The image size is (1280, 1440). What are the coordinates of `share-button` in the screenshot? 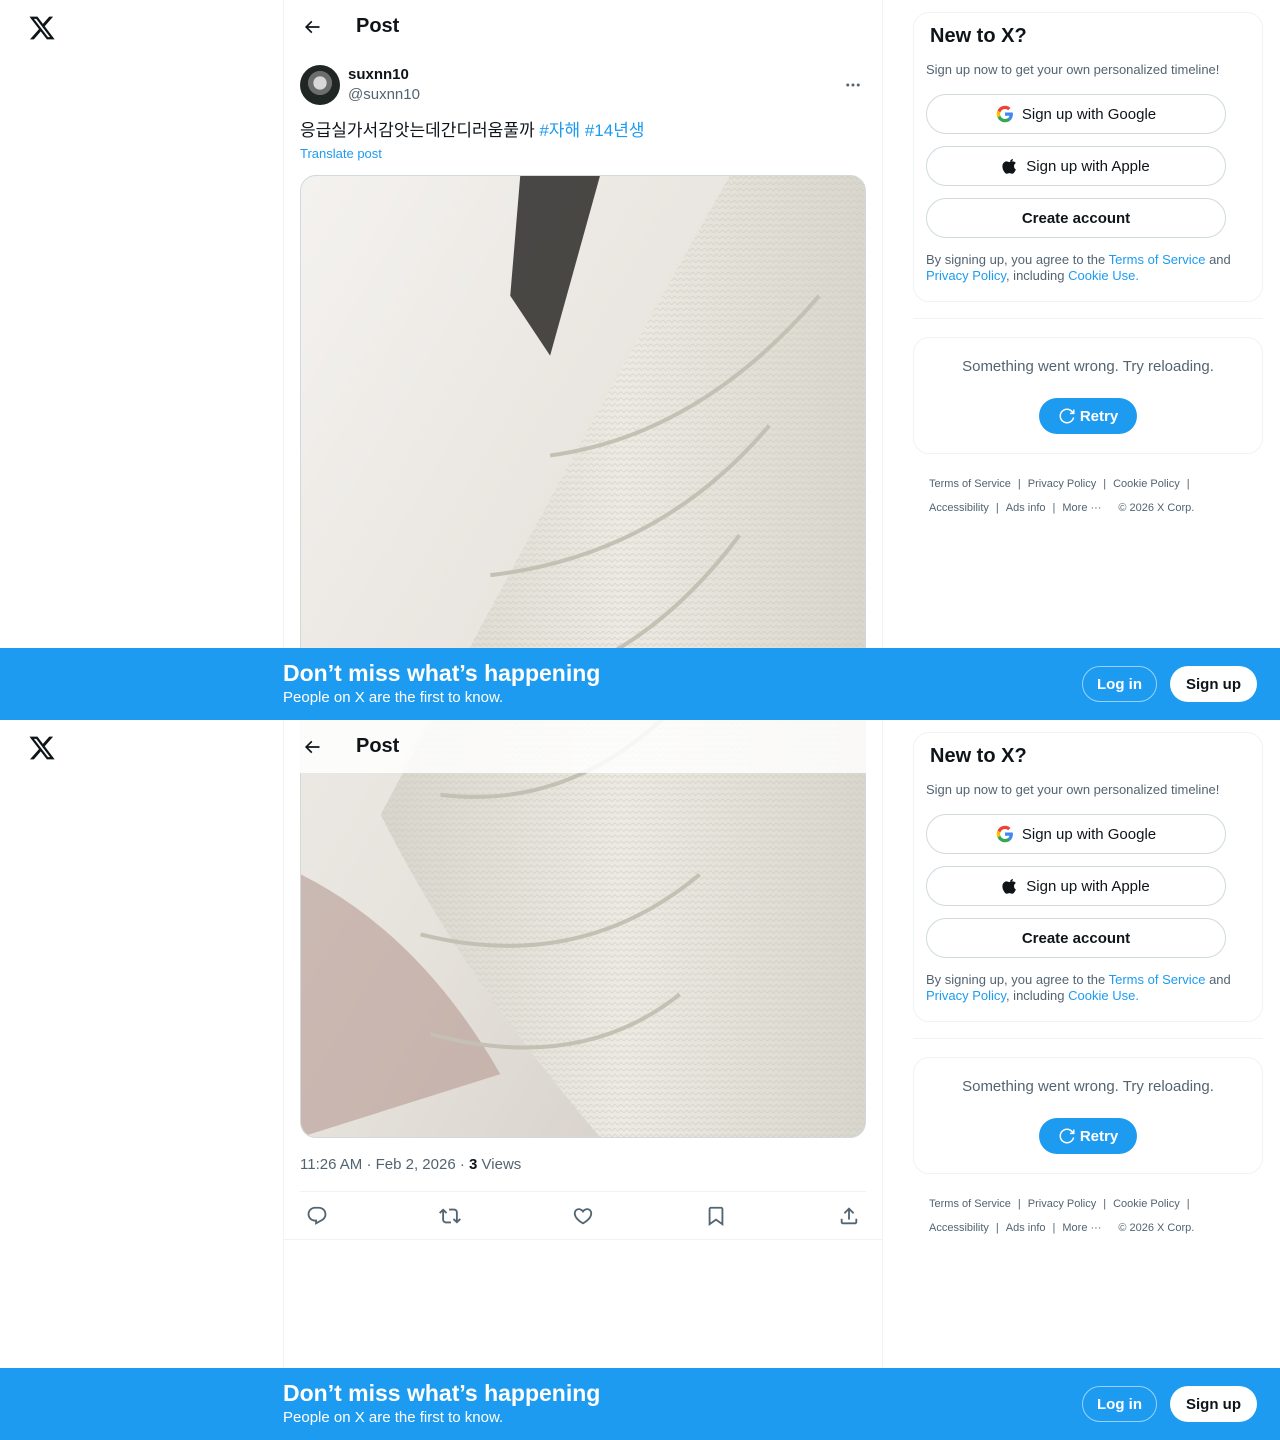 It's located at (849, 1216).